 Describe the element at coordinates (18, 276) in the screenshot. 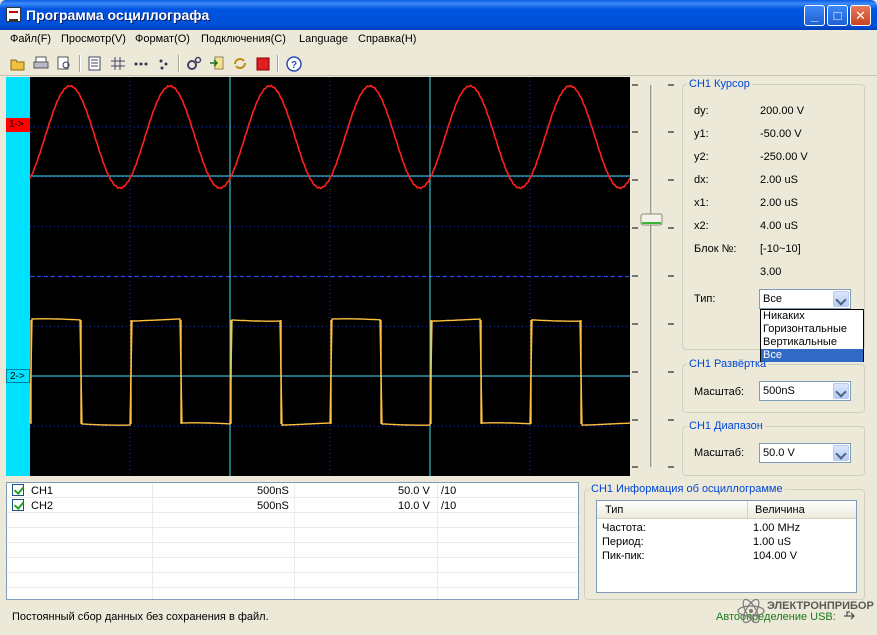

I see `marker-strip` at that location.